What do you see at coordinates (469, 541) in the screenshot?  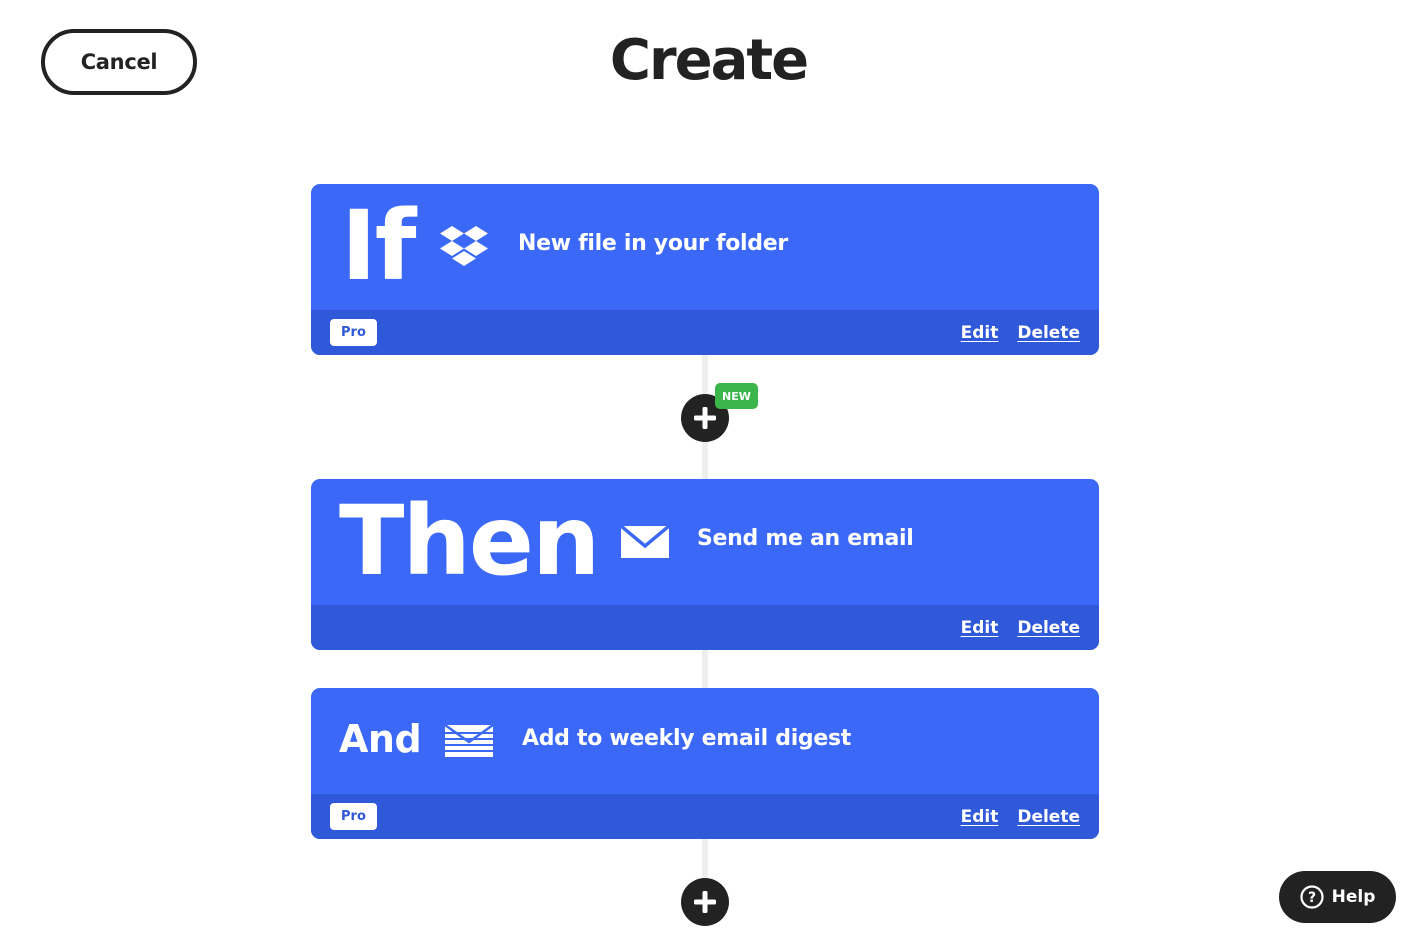 I see `step-keyword-then: Then` at bounding box center [469, 541].